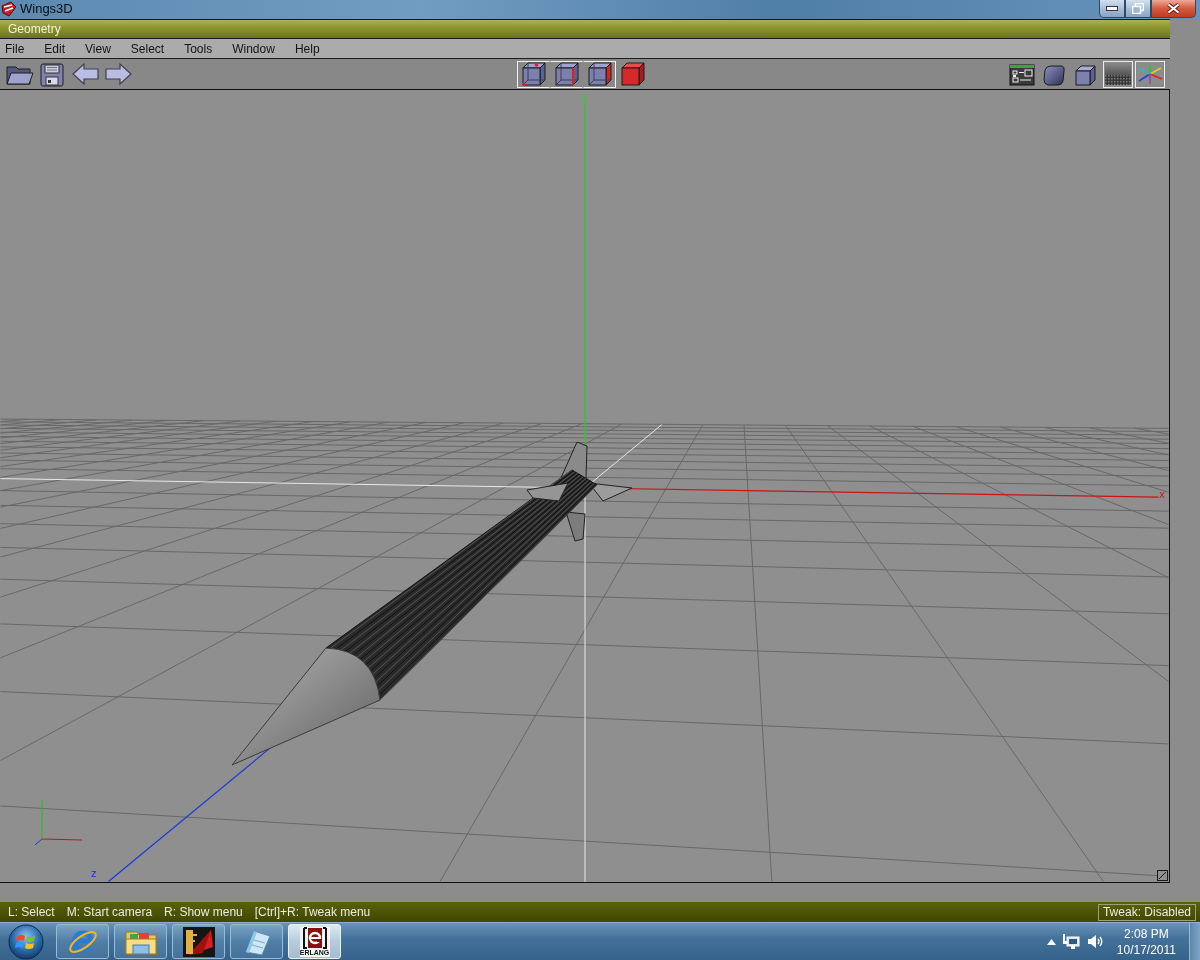  I want to click on network-icon, so click(1071, 941).